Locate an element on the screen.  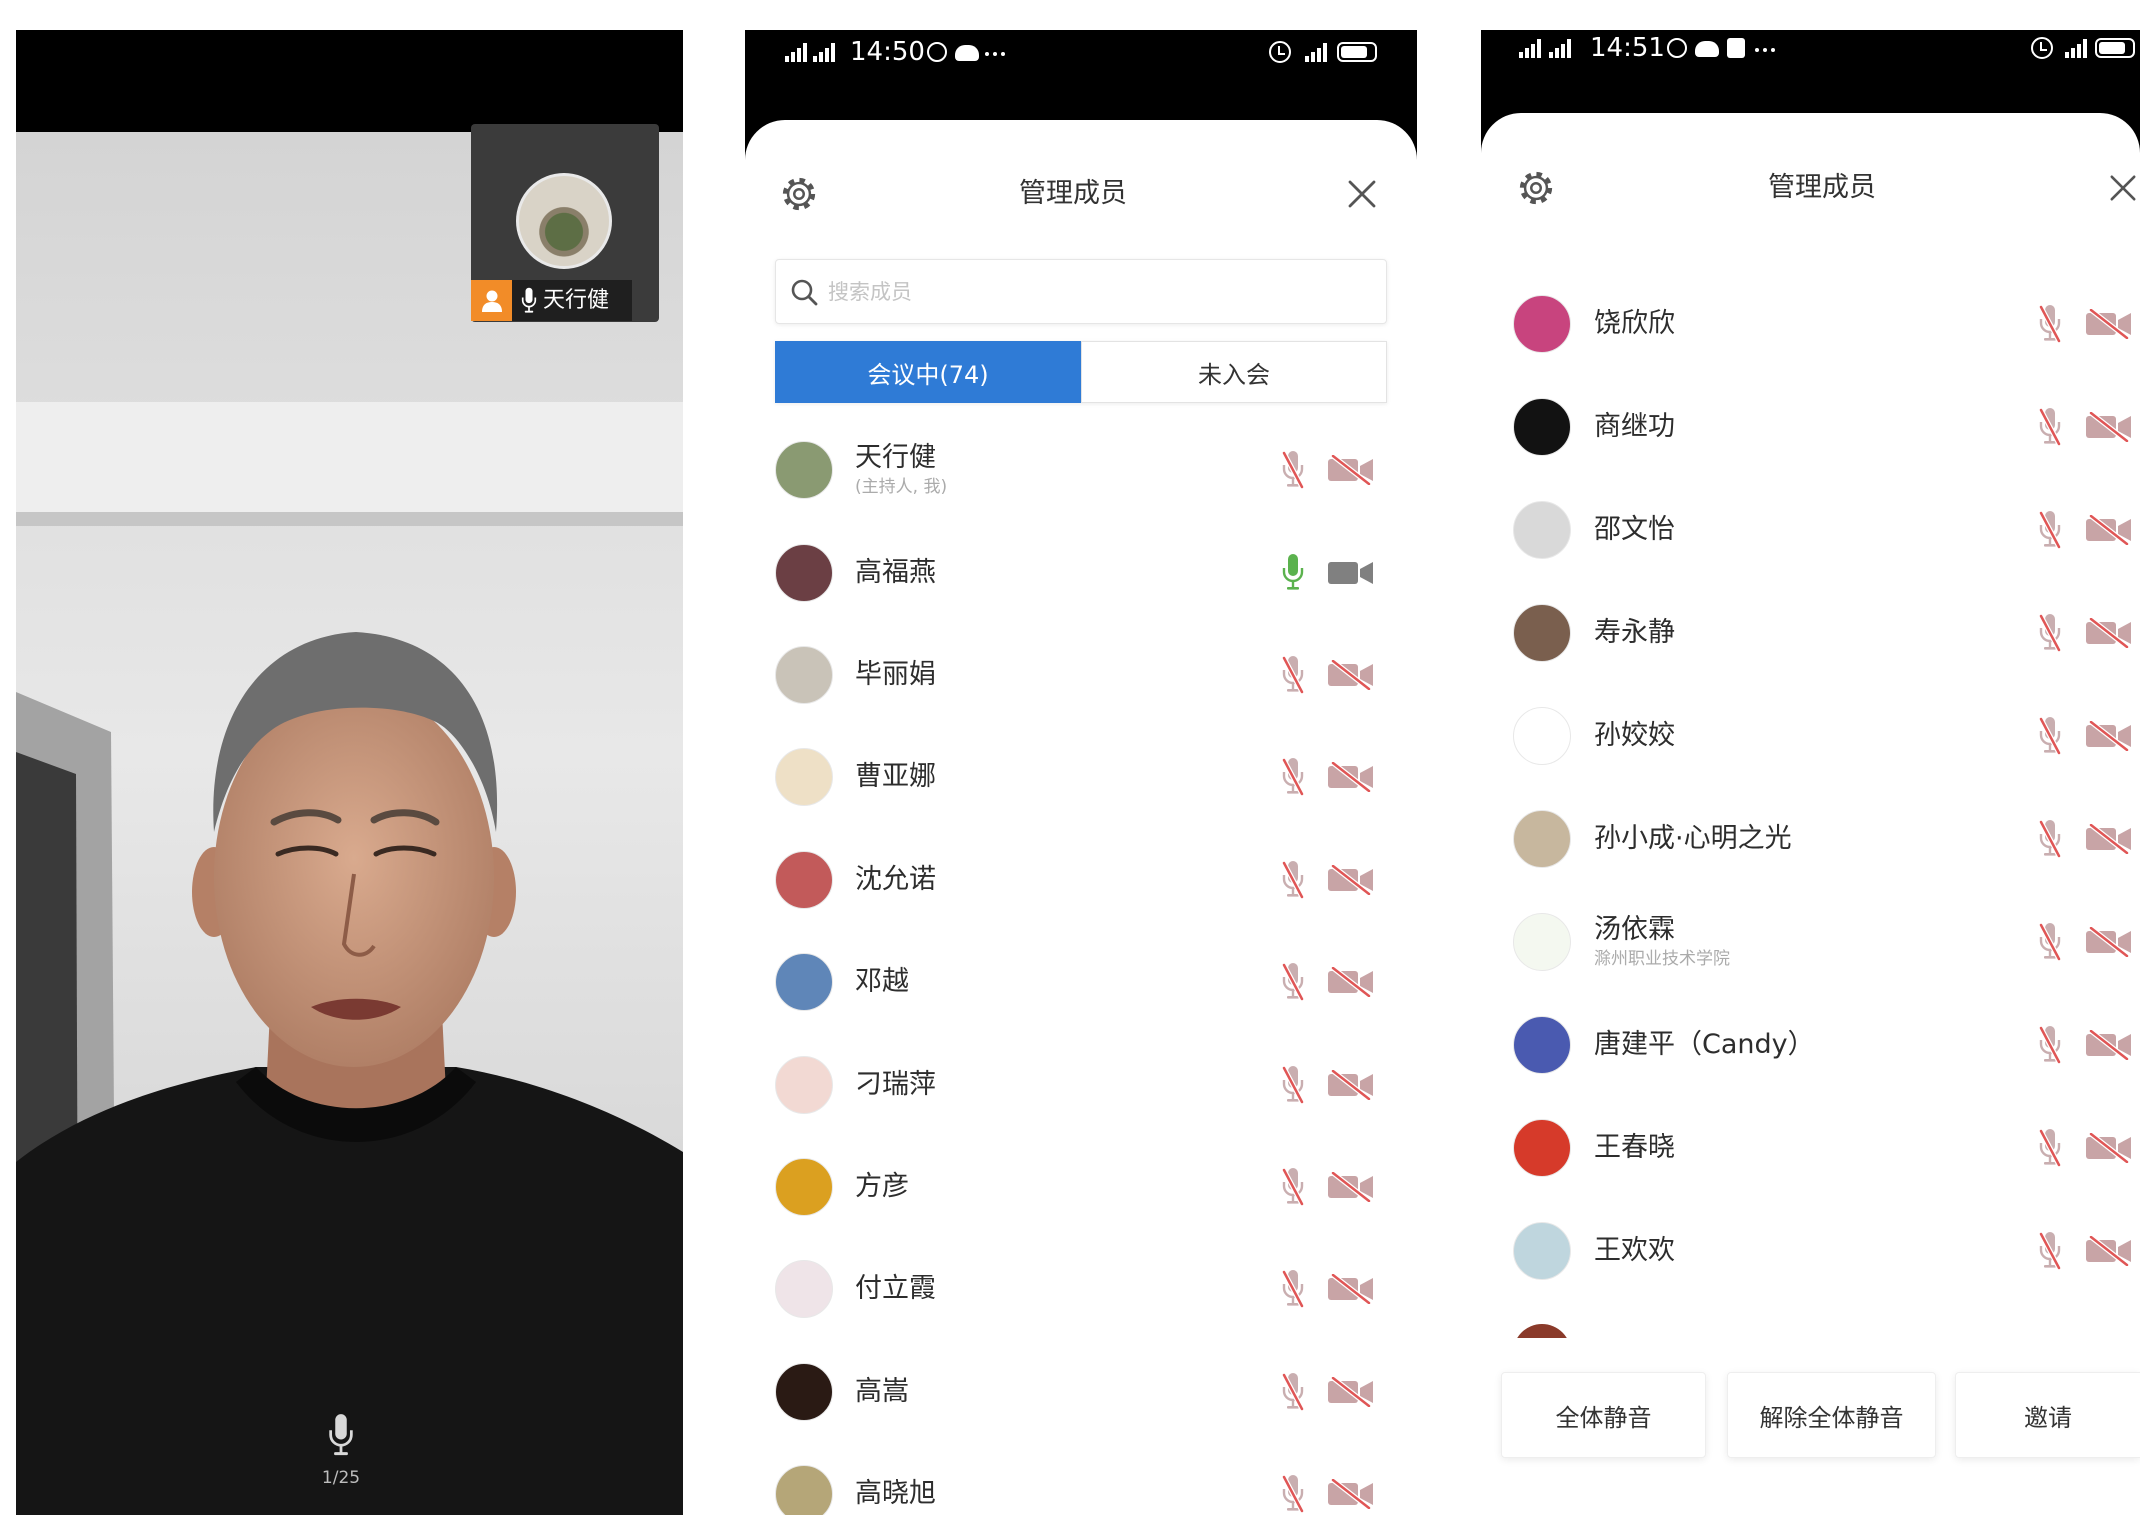
member-row: 毕丽娟 is located at coordinates (1081, 675).